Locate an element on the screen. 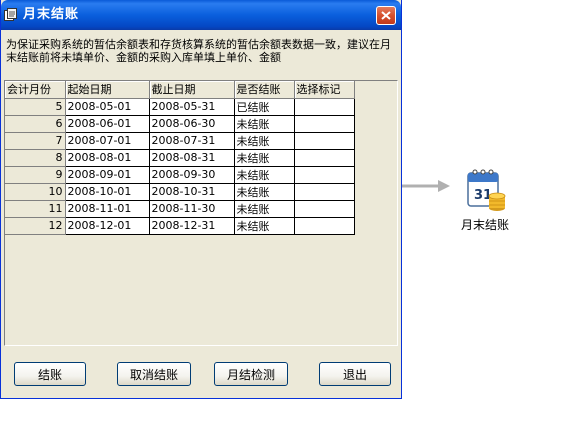  settle-button: 结账 is located at coordinates (50, 374).